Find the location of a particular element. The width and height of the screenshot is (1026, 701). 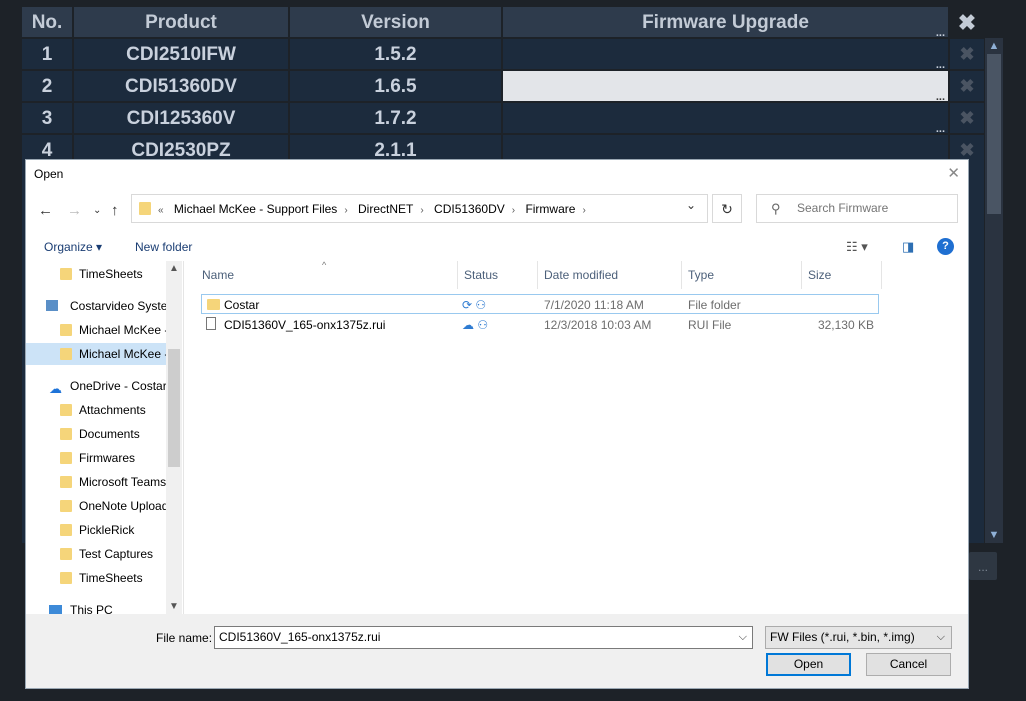

column-status: Status is located at coordinates (498, 275).